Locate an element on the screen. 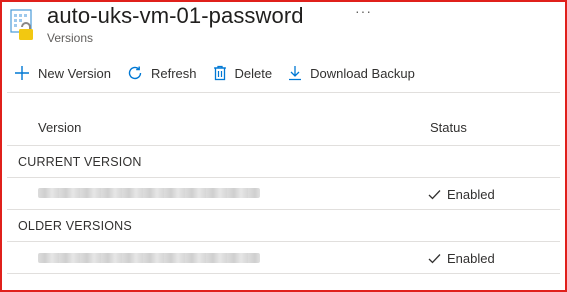  refresh-icon is located at coordinates (135, 73).